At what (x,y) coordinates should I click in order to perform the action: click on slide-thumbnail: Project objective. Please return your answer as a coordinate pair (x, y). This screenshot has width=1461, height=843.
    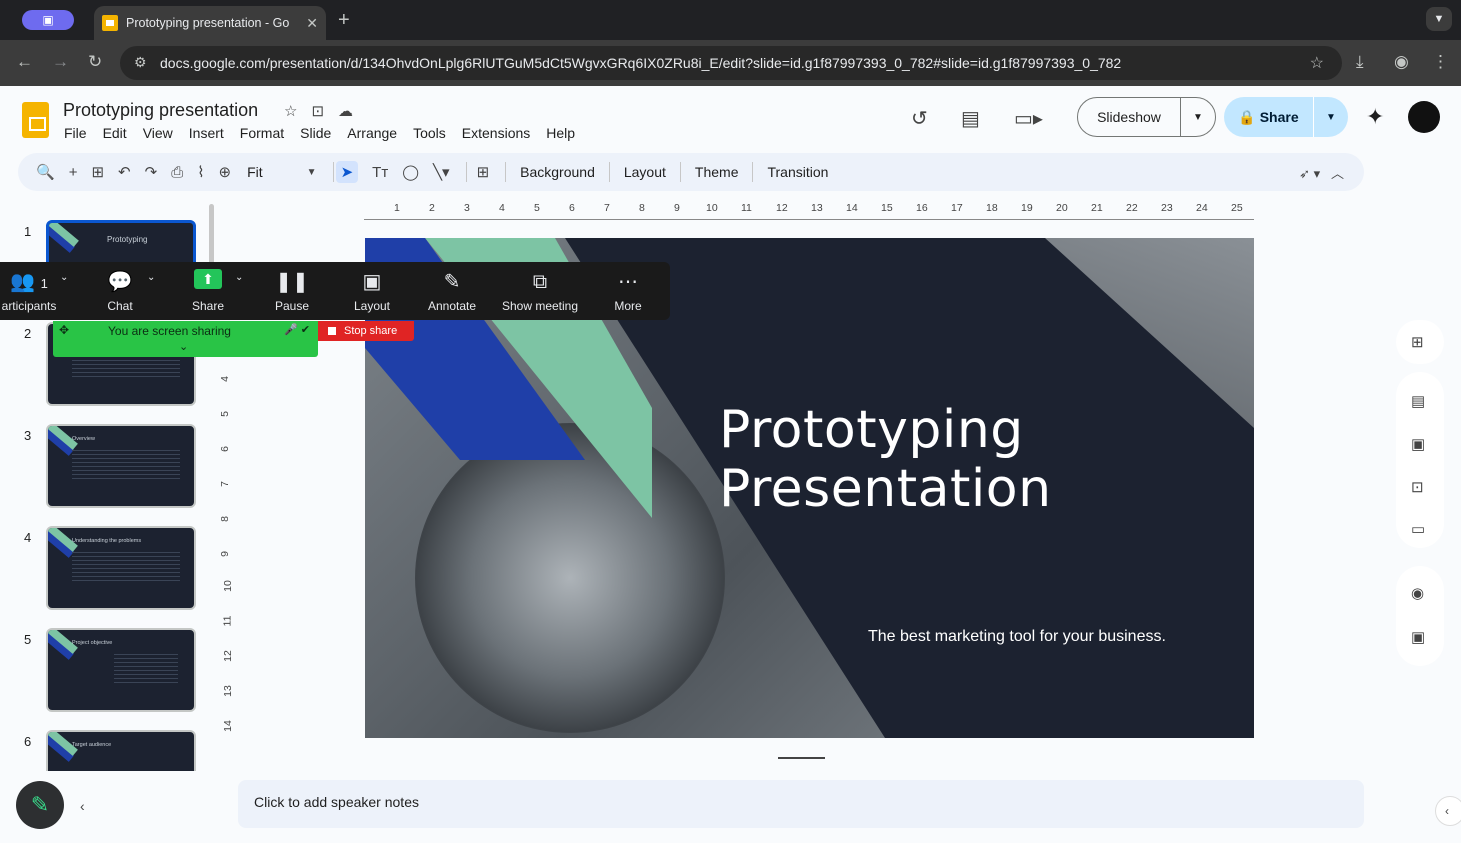
    Looking at the image, I should click on (121, 670).